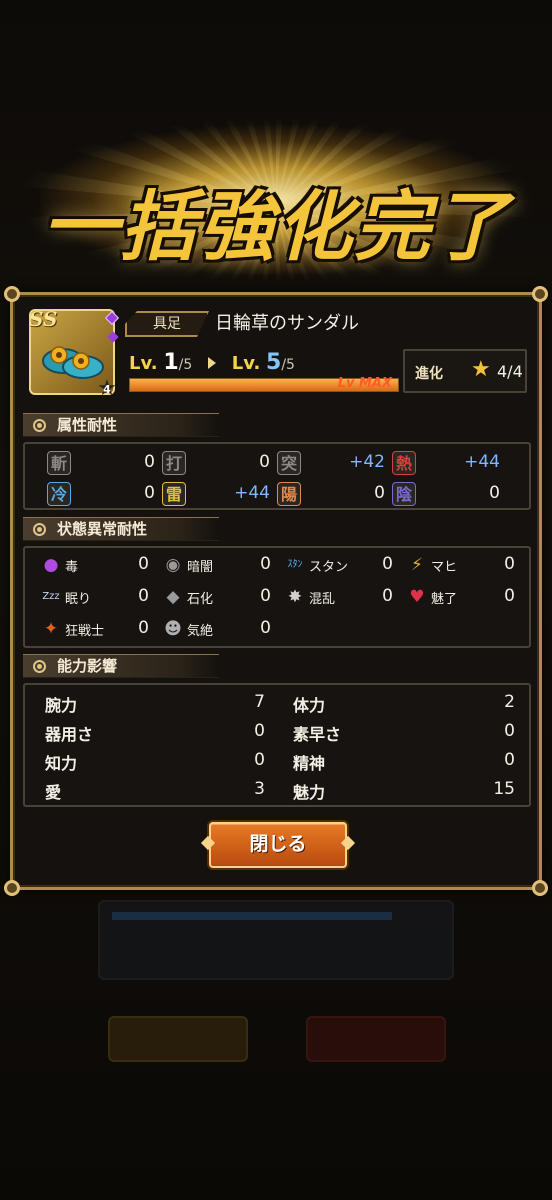 This screenshot has width=552, height=1200. What do you see at coordinates (509, 702) in the screenshot?
I see `ability-value: 2` at bounding box center [509, 702].